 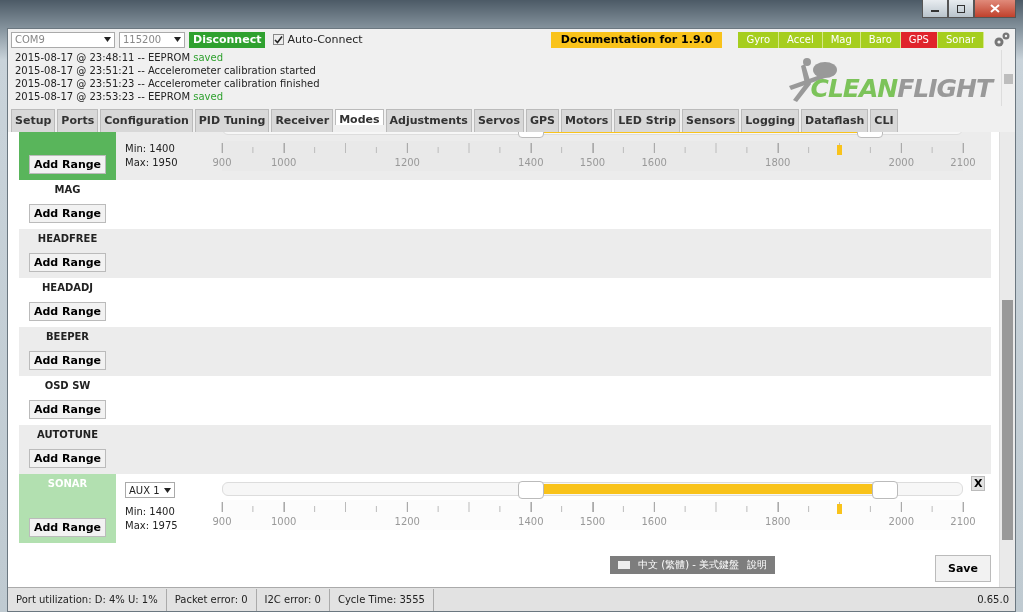 I want to click on sensor-indicator: Gyro, so click(x=759, y=39).